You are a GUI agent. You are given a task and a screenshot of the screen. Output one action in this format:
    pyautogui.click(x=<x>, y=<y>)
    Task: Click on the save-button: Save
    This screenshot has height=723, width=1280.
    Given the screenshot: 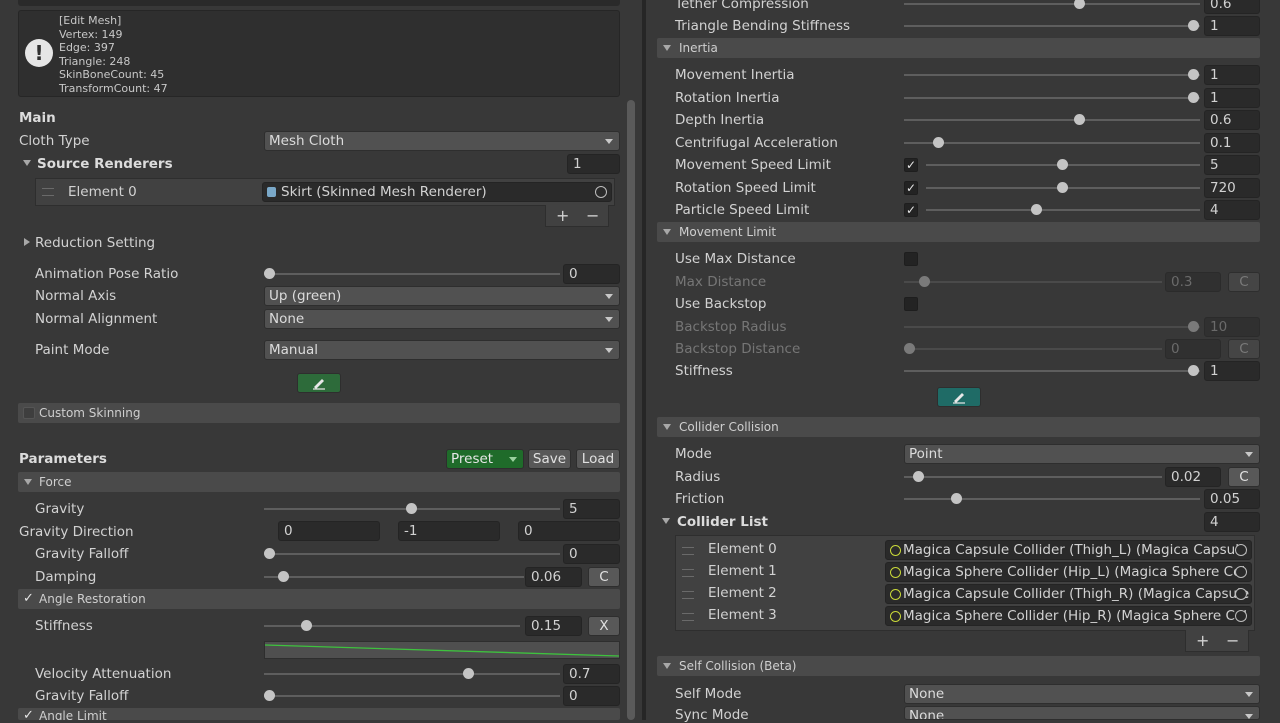 What is the action you would take?
    pyautogui.click(x=549, y=459)
    